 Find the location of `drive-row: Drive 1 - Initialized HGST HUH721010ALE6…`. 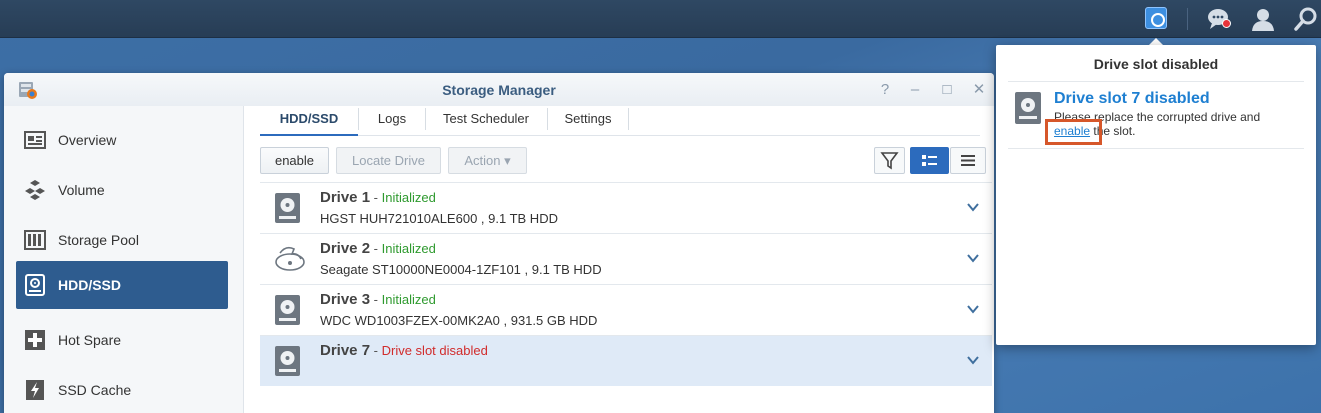

drive-row: Drive 1 - Initialized HGST HUH721010ALE6… is located at coordinates (626, 207).